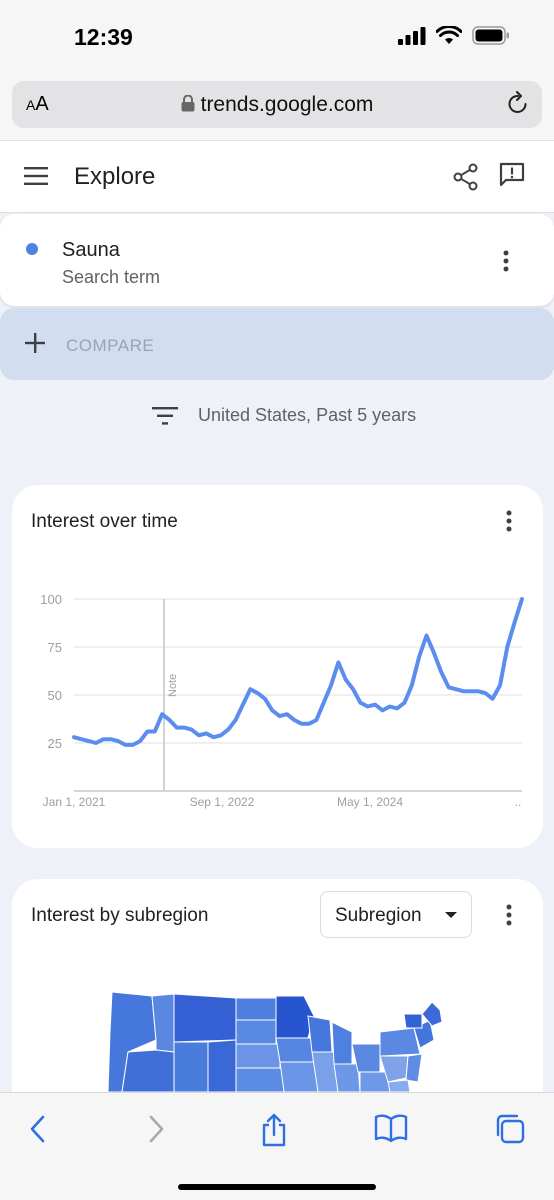  What do you see at coordinates (274, 1130) in the screenshot?
I see `share-sheet-icon` at bounding box center [274, 1130].